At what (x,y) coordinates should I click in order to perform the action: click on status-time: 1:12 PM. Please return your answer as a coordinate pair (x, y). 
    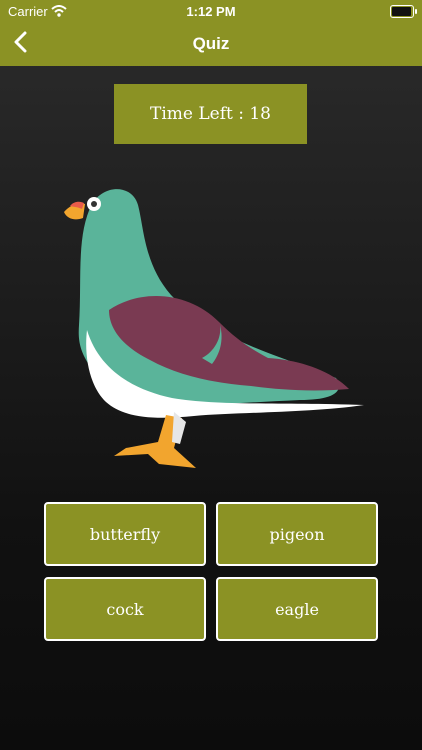
    Looking at the image, I should click on (211, 11).